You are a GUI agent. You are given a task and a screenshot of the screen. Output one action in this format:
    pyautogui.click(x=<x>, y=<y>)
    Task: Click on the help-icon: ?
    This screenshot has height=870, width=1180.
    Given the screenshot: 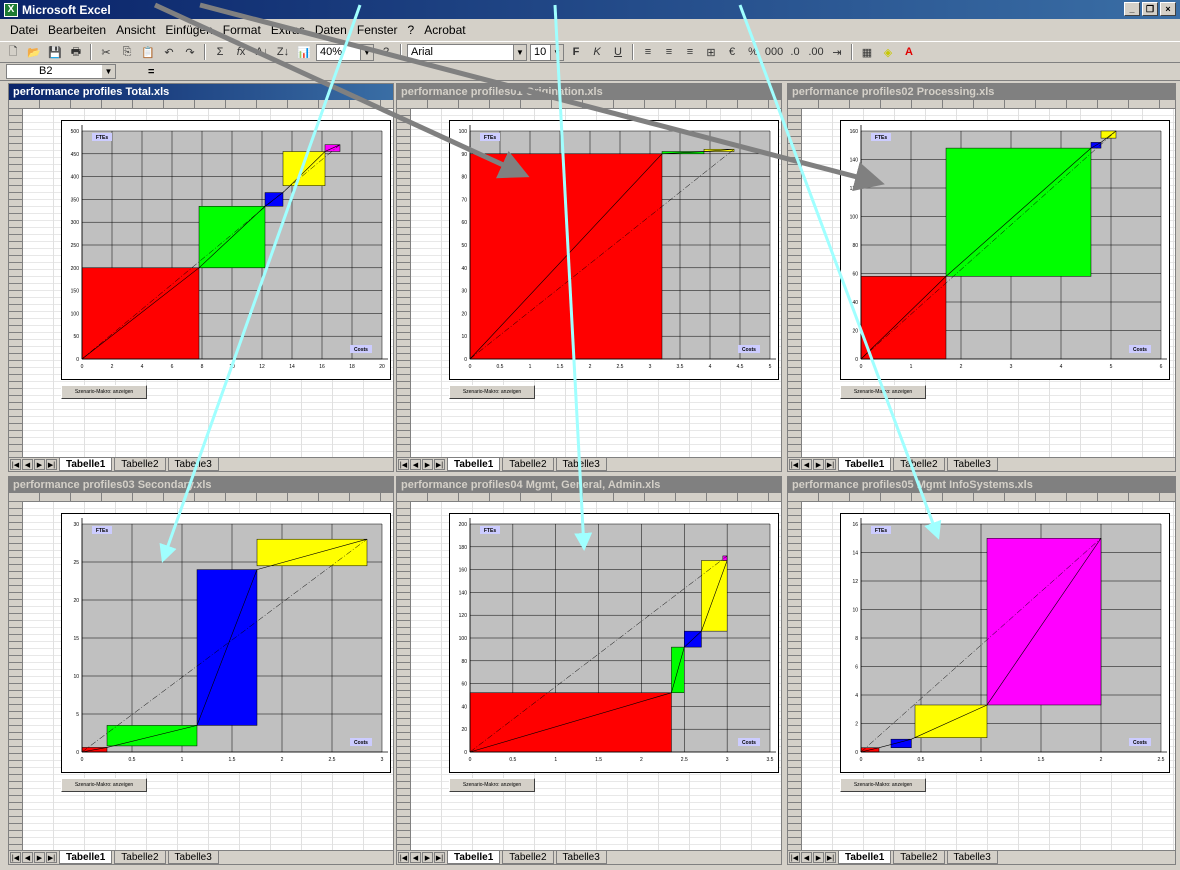 What is the action you would take?
    pyautogui.click(x=386, y=52)
    